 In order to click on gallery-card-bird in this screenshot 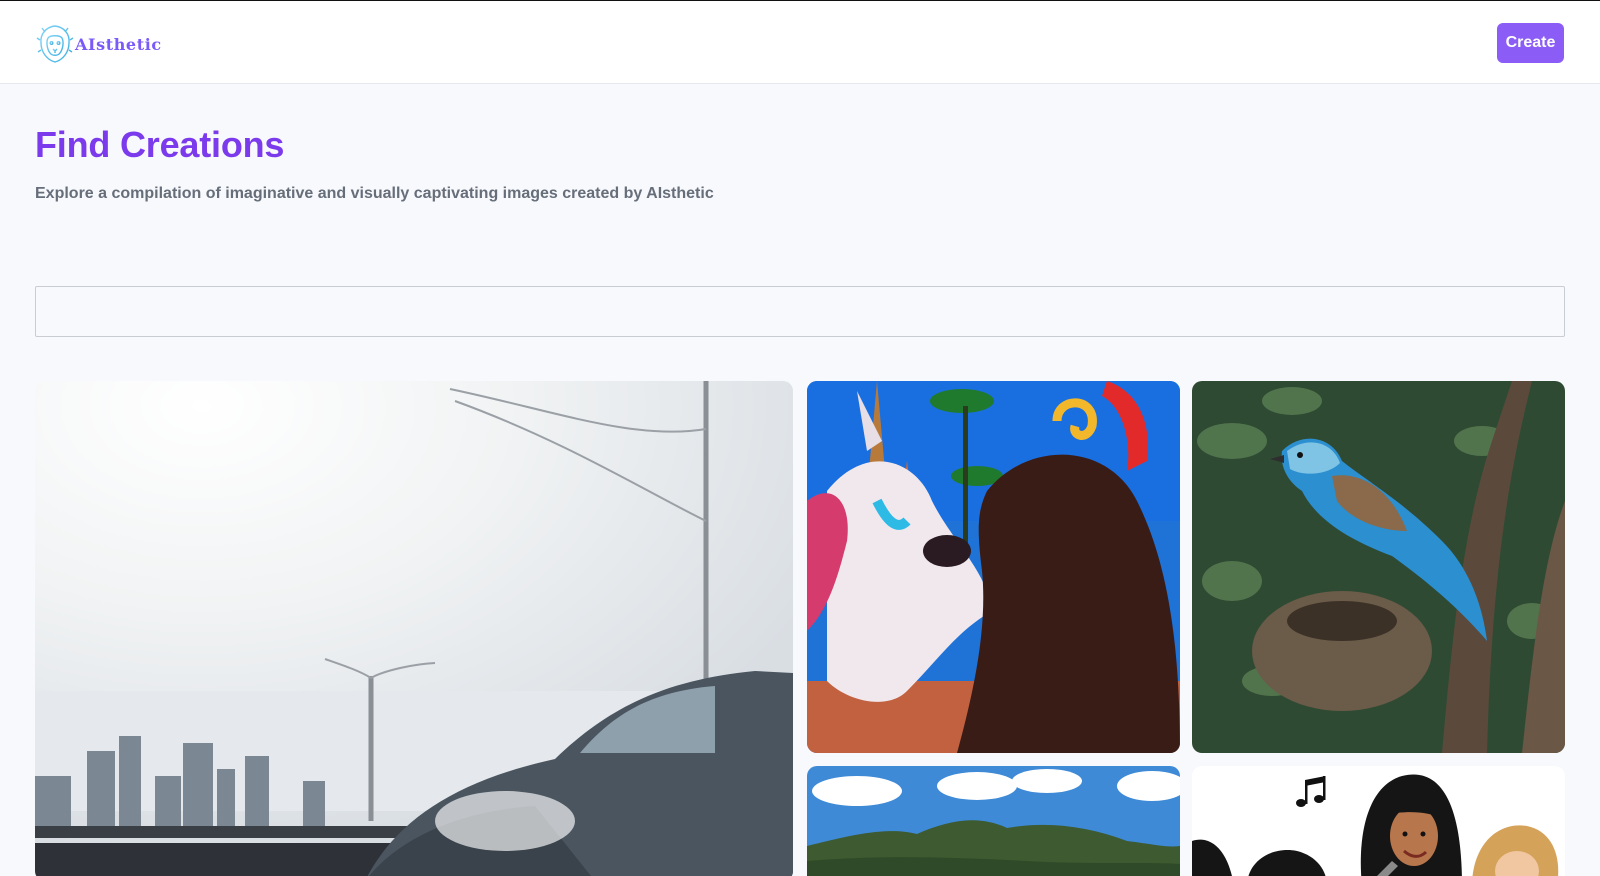, I will do `click(1378, 567)`.